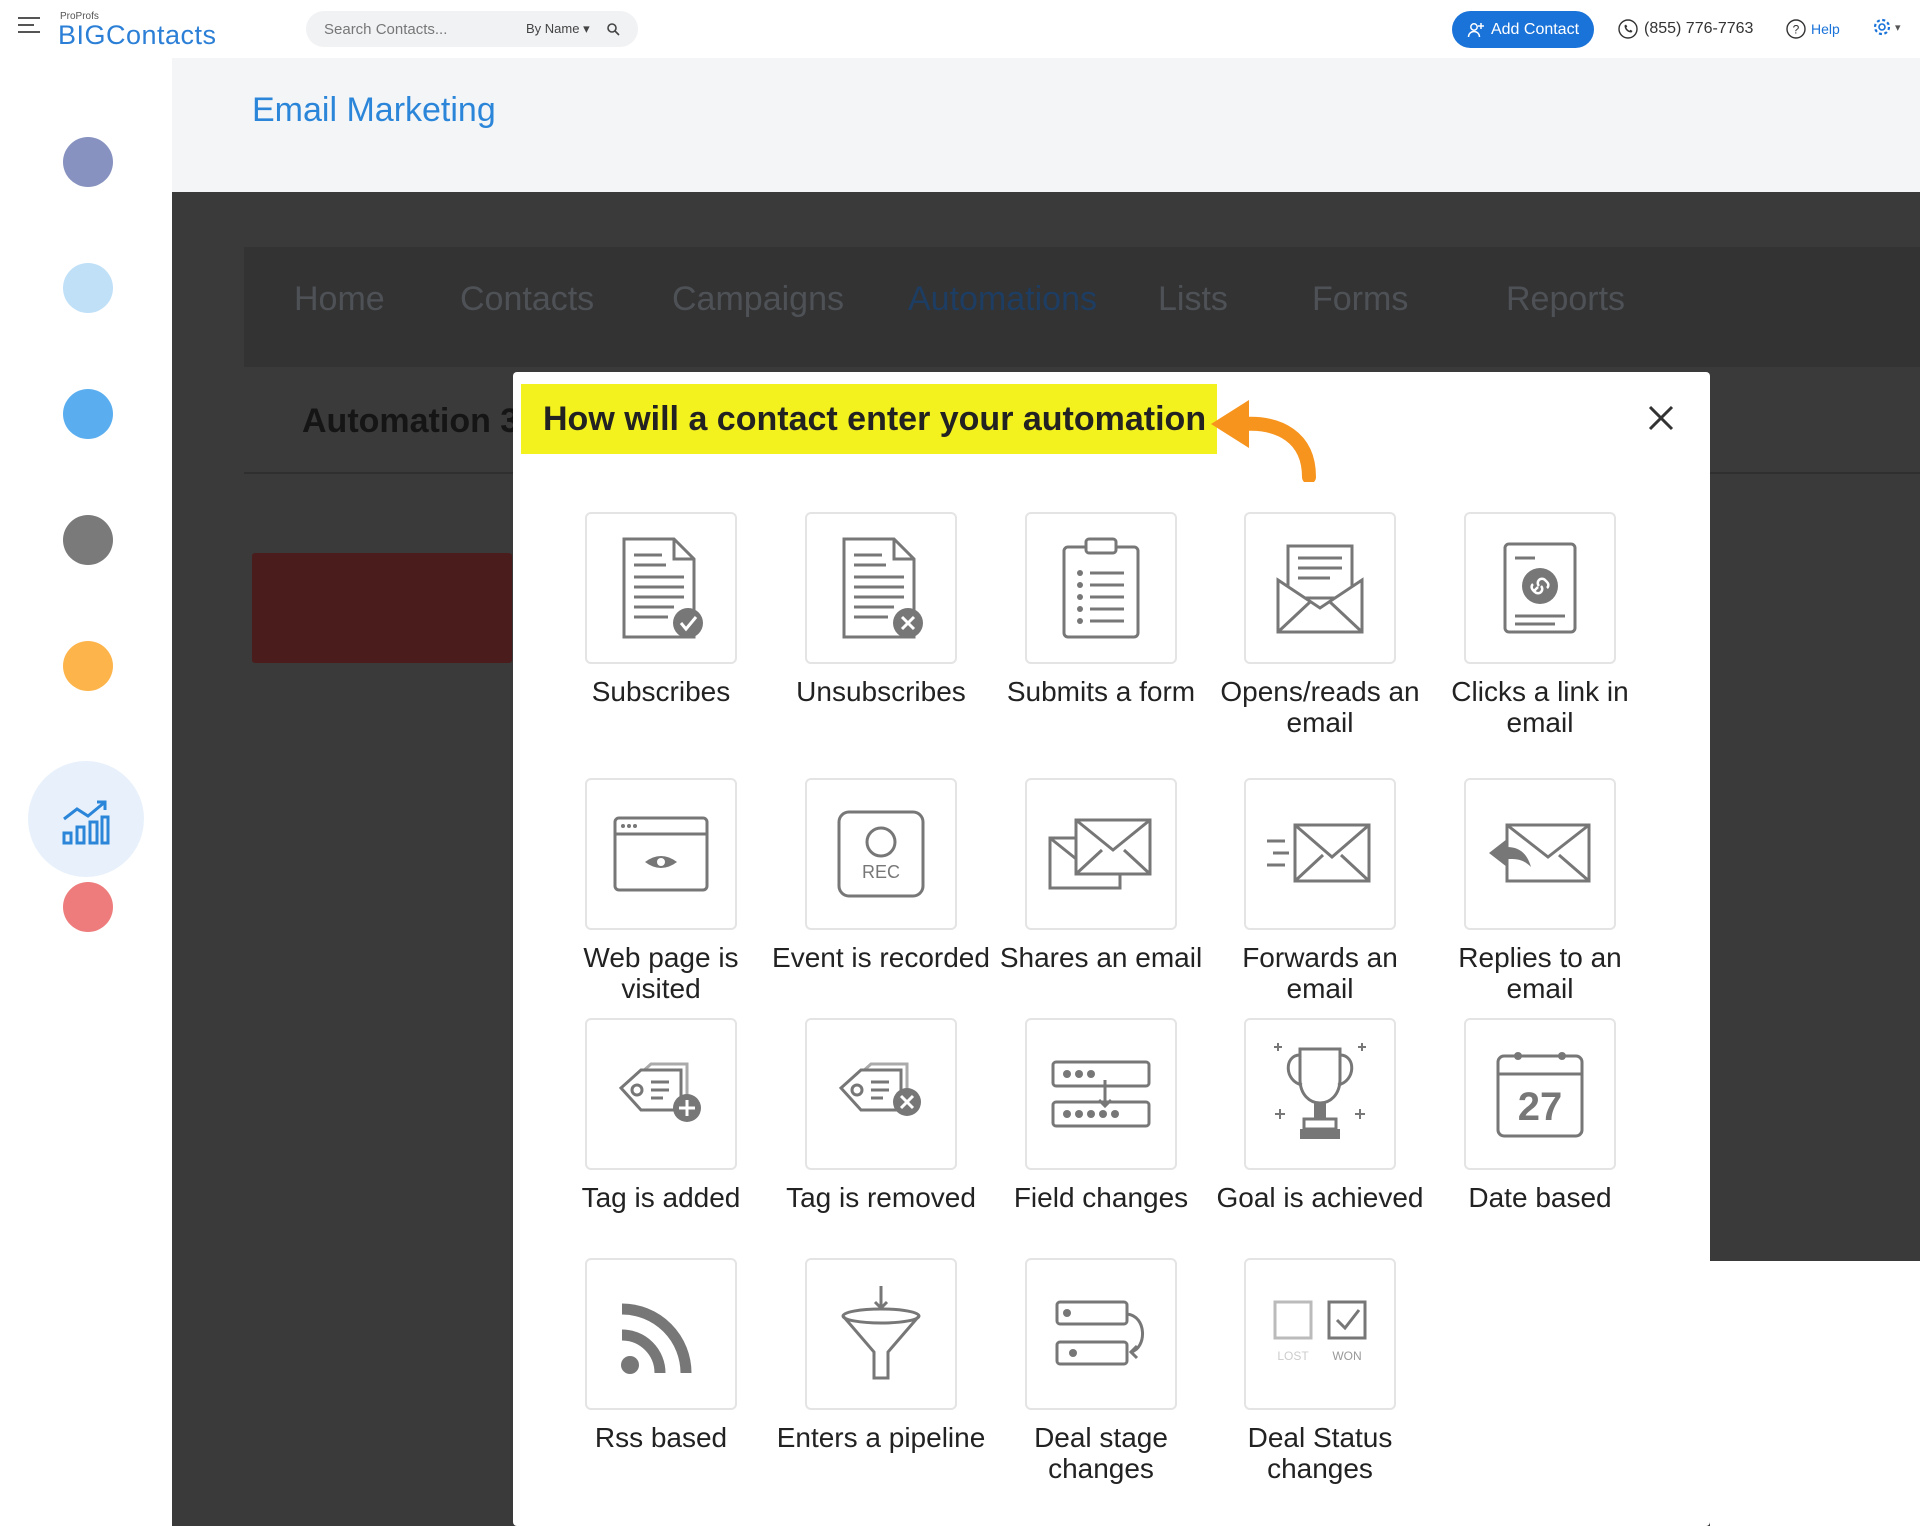  I want to click on trigger-opens-email: Opens/reads an email, so click(1320, 625).